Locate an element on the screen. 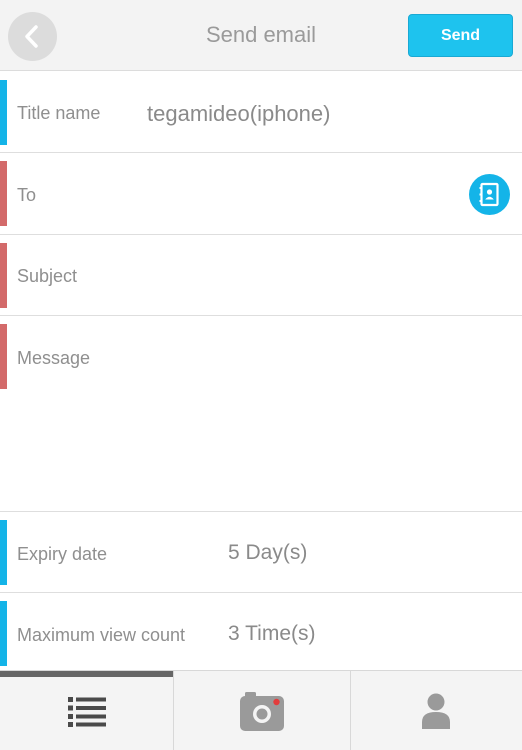 This screenshot has height=750, width=522. tab-list is located at coordinates (86, 710).